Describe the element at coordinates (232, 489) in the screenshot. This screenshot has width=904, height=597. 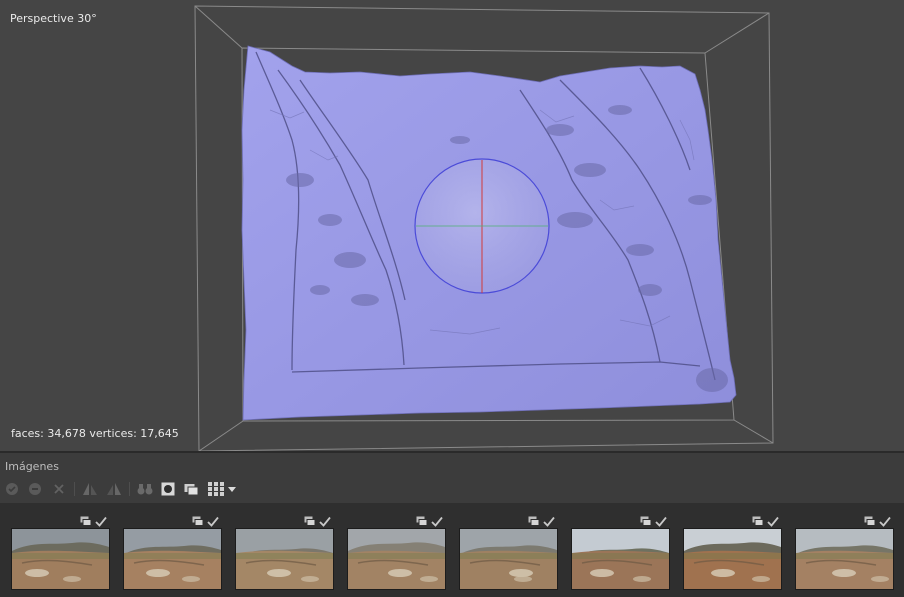
I see `chevron-down-icon` at that location.